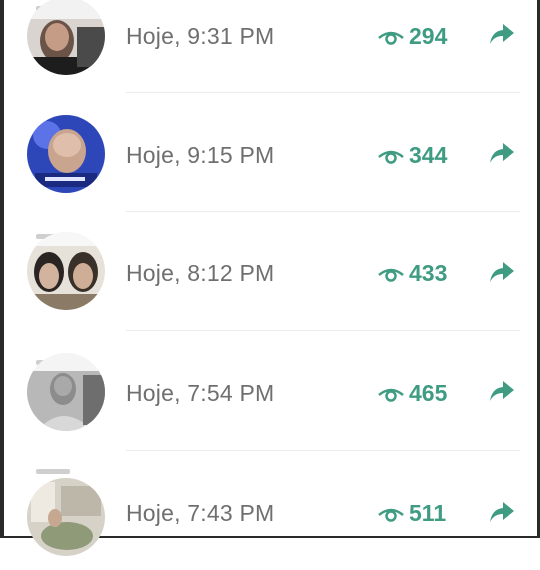 This screenshot has height=570, width=540. What do you see at coordinates (200, 393) in the screenshot?
I see `status-time: Hoje, 7:54 PM` at bounding box center [200, 393].